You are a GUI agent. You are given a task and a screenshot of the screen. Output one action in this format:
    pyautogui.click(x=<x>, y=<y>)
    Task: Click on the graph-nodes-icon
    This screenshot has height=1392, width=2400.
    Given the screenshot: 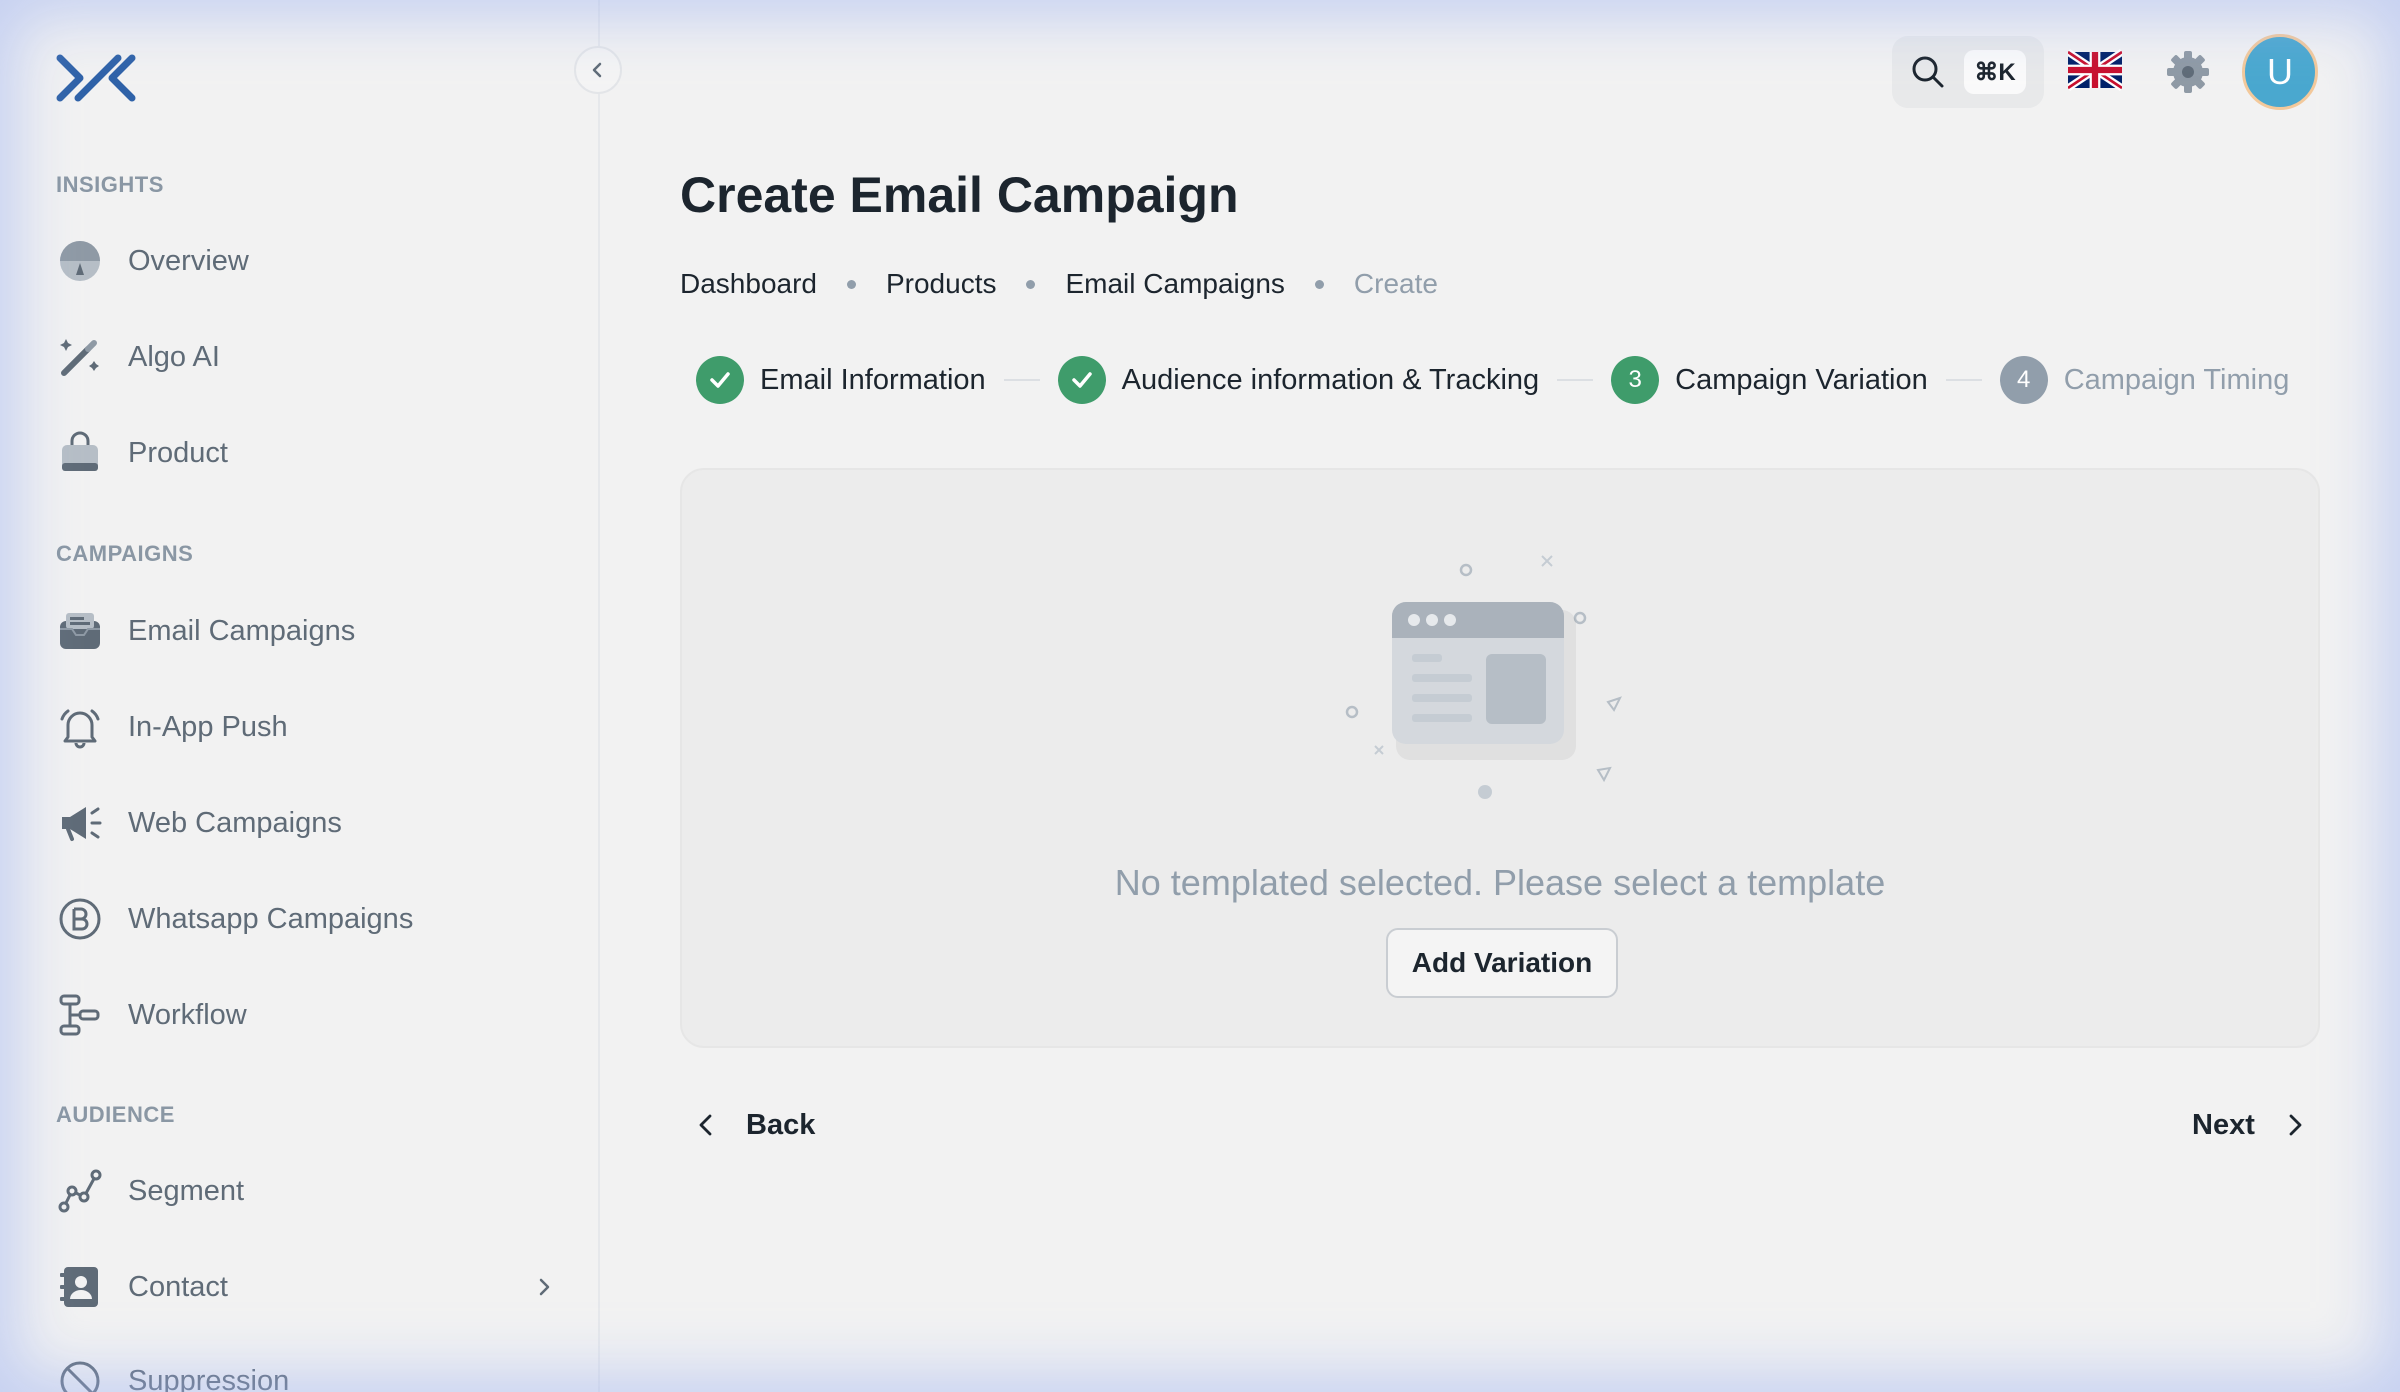 What is the action you would take?
    pyautogui.click(x=80, y=1191)
    